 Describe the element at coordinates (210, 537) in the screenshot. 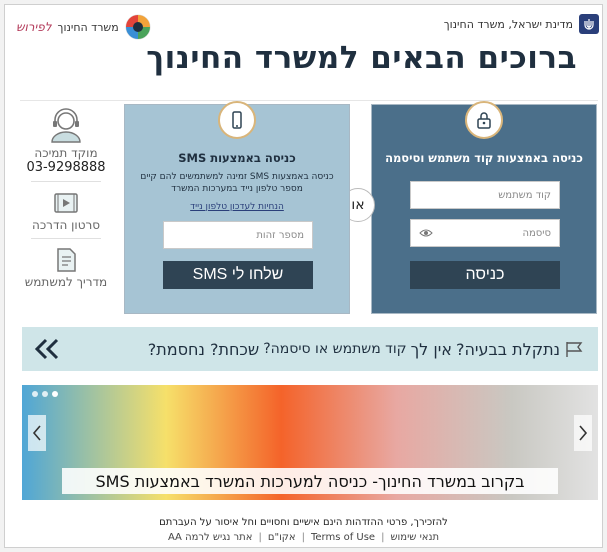

I see `accessibility-link: אתר נגיש לרמה AA` at that location.